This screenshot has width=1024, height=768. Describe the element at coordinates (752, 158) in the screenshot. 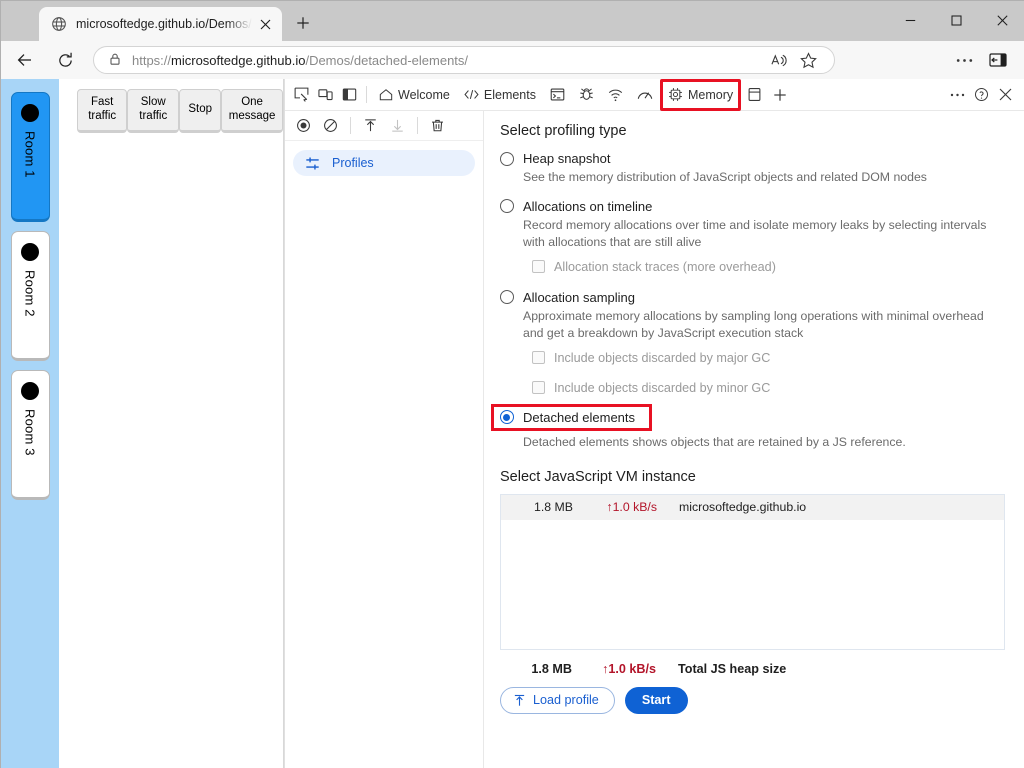

I see `option-heap-snapshot: Heap snapshot` at that location.